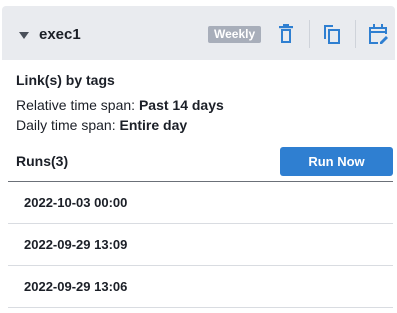  I want to click on schedule-badge: Weekly, so click(235, 34).